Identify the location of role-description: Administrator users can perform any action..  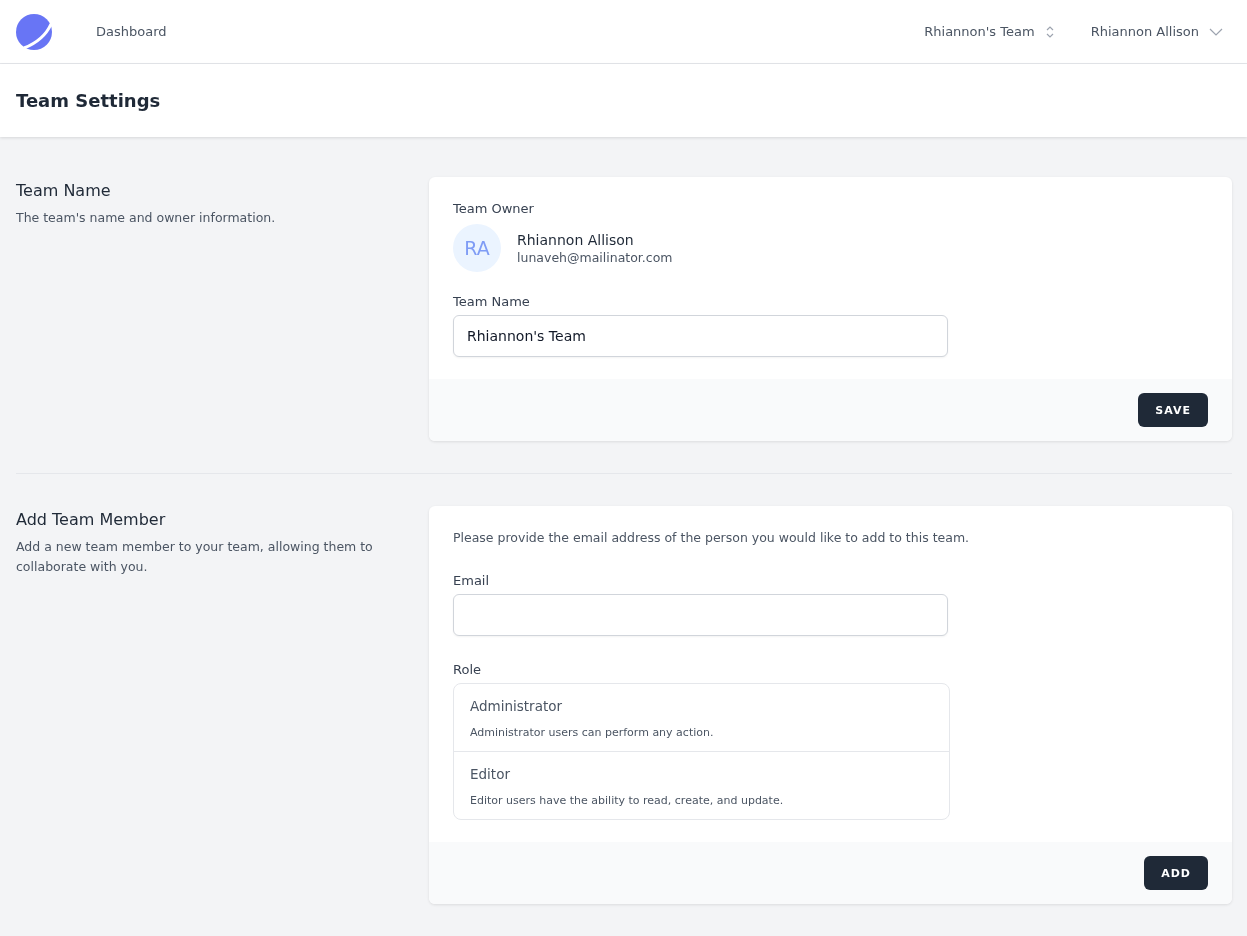
(592, 732).